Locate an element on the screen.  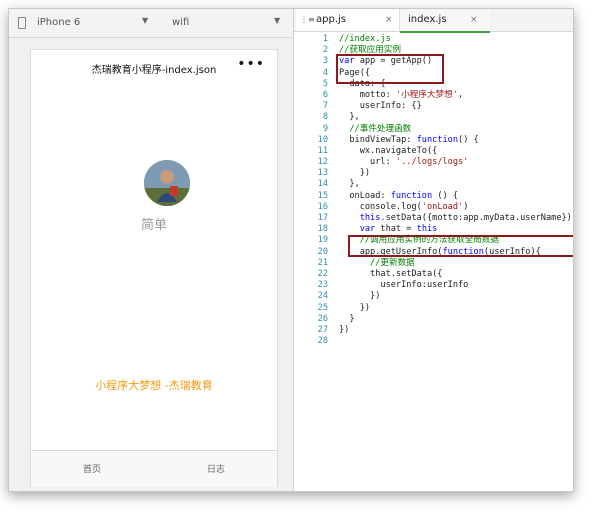
code-text: bindViewTap: function() { is located at coordinates (409, 139).